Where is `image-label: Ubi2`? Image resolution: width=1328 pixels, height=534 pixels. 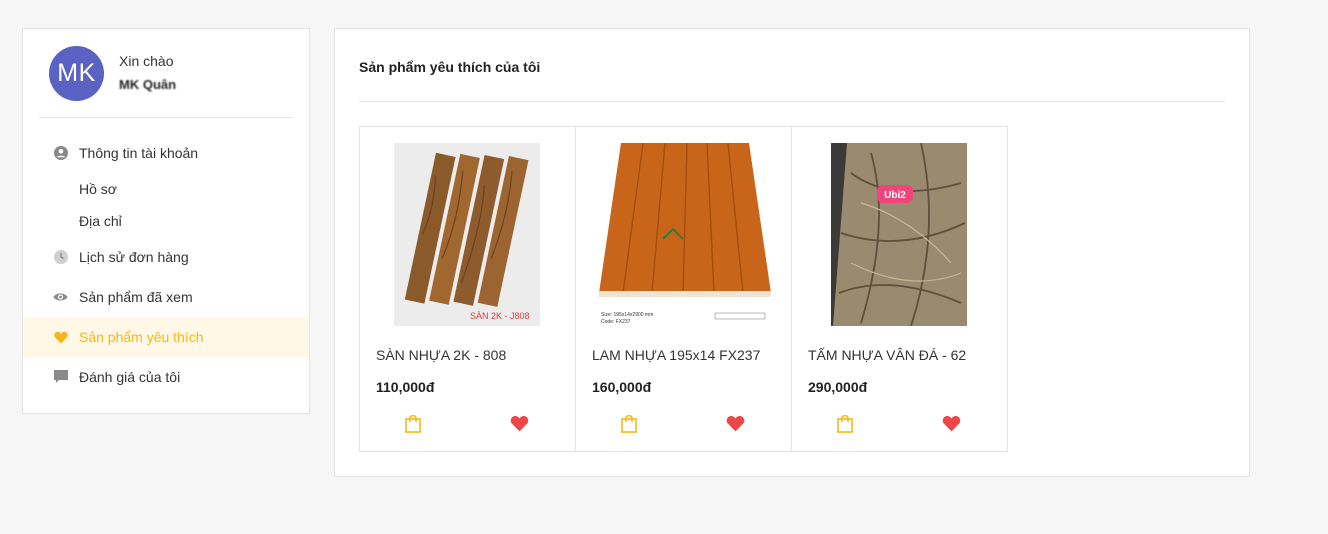
image-label: Ubi2 is located at coordinates (895, 195).